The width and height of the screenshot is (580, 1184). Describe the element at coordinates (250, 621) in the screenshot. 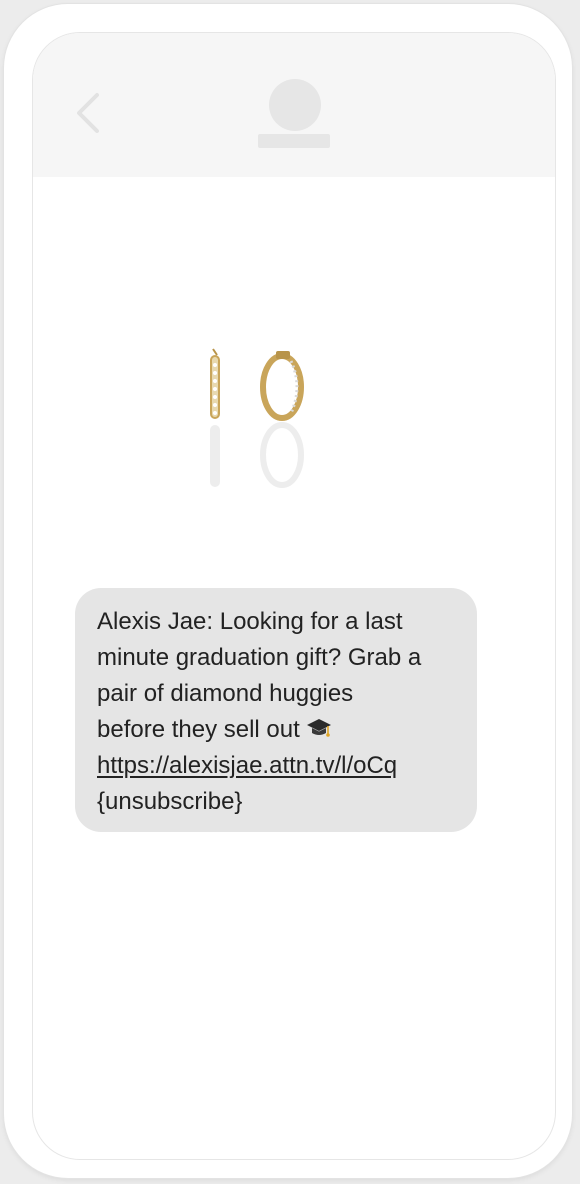

I see `message-line: Alexis Jae: Looking for a last` at that location.